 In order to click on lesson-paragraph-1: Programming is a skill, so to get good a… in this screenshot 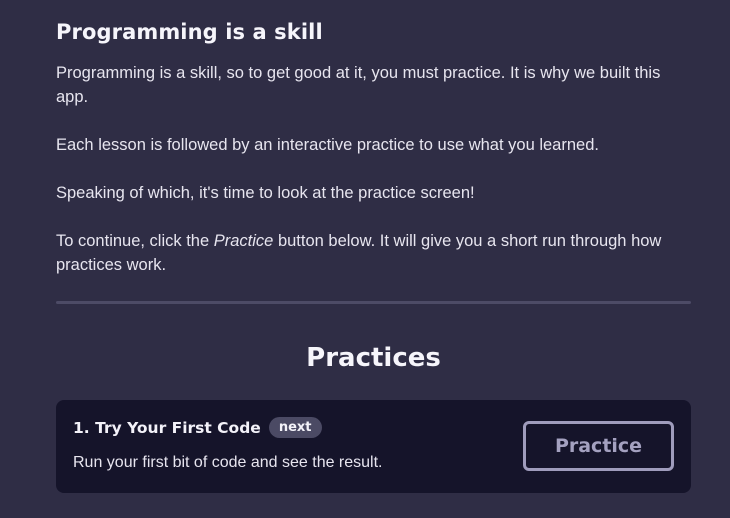, I will do `click(358, 85)`.